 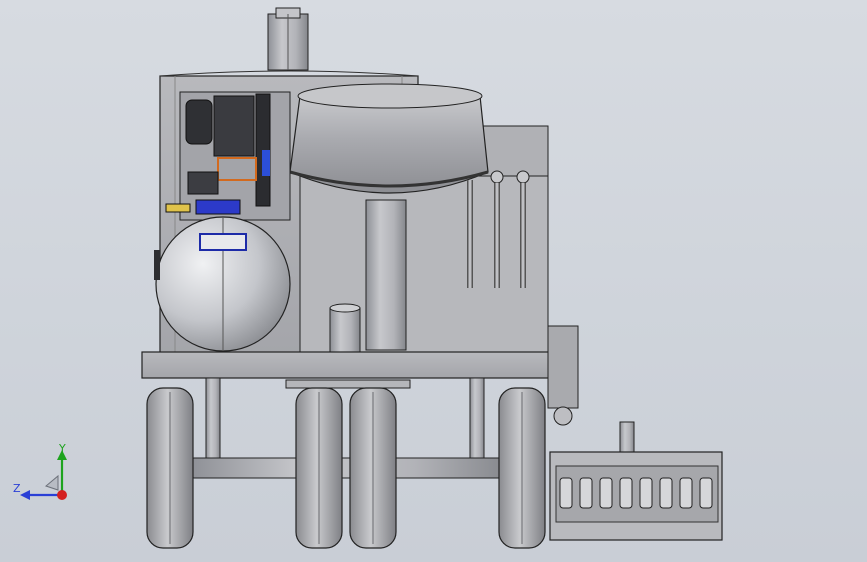 What do you see at coordinates (222, 284) in the screenshot?
I see `air-receiver-tank` at bounding box center [222, 284].